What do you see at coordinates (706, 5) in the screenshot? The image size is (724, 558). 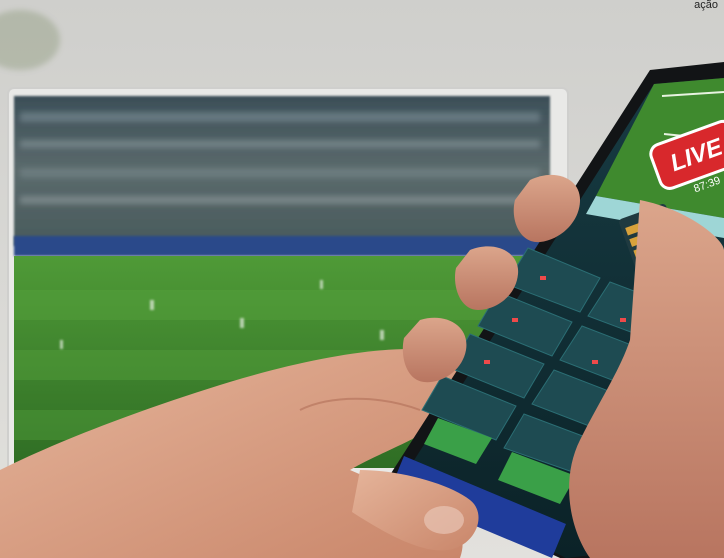 I see `caption-fragment: ação` at bounding box center [706, 5].